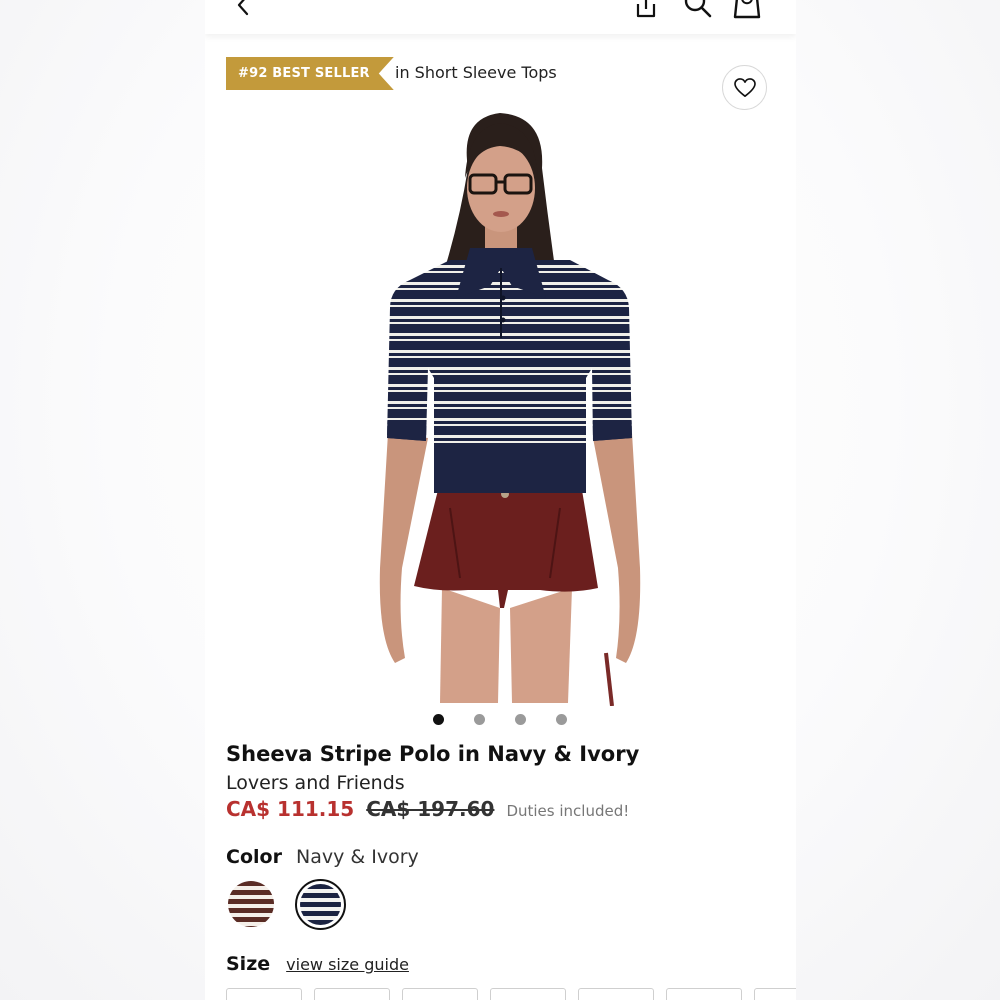 Image resolution: width=1000 pixels, height=1000 pixels. I want to click on image-carousel-dots, so click(500, 719).